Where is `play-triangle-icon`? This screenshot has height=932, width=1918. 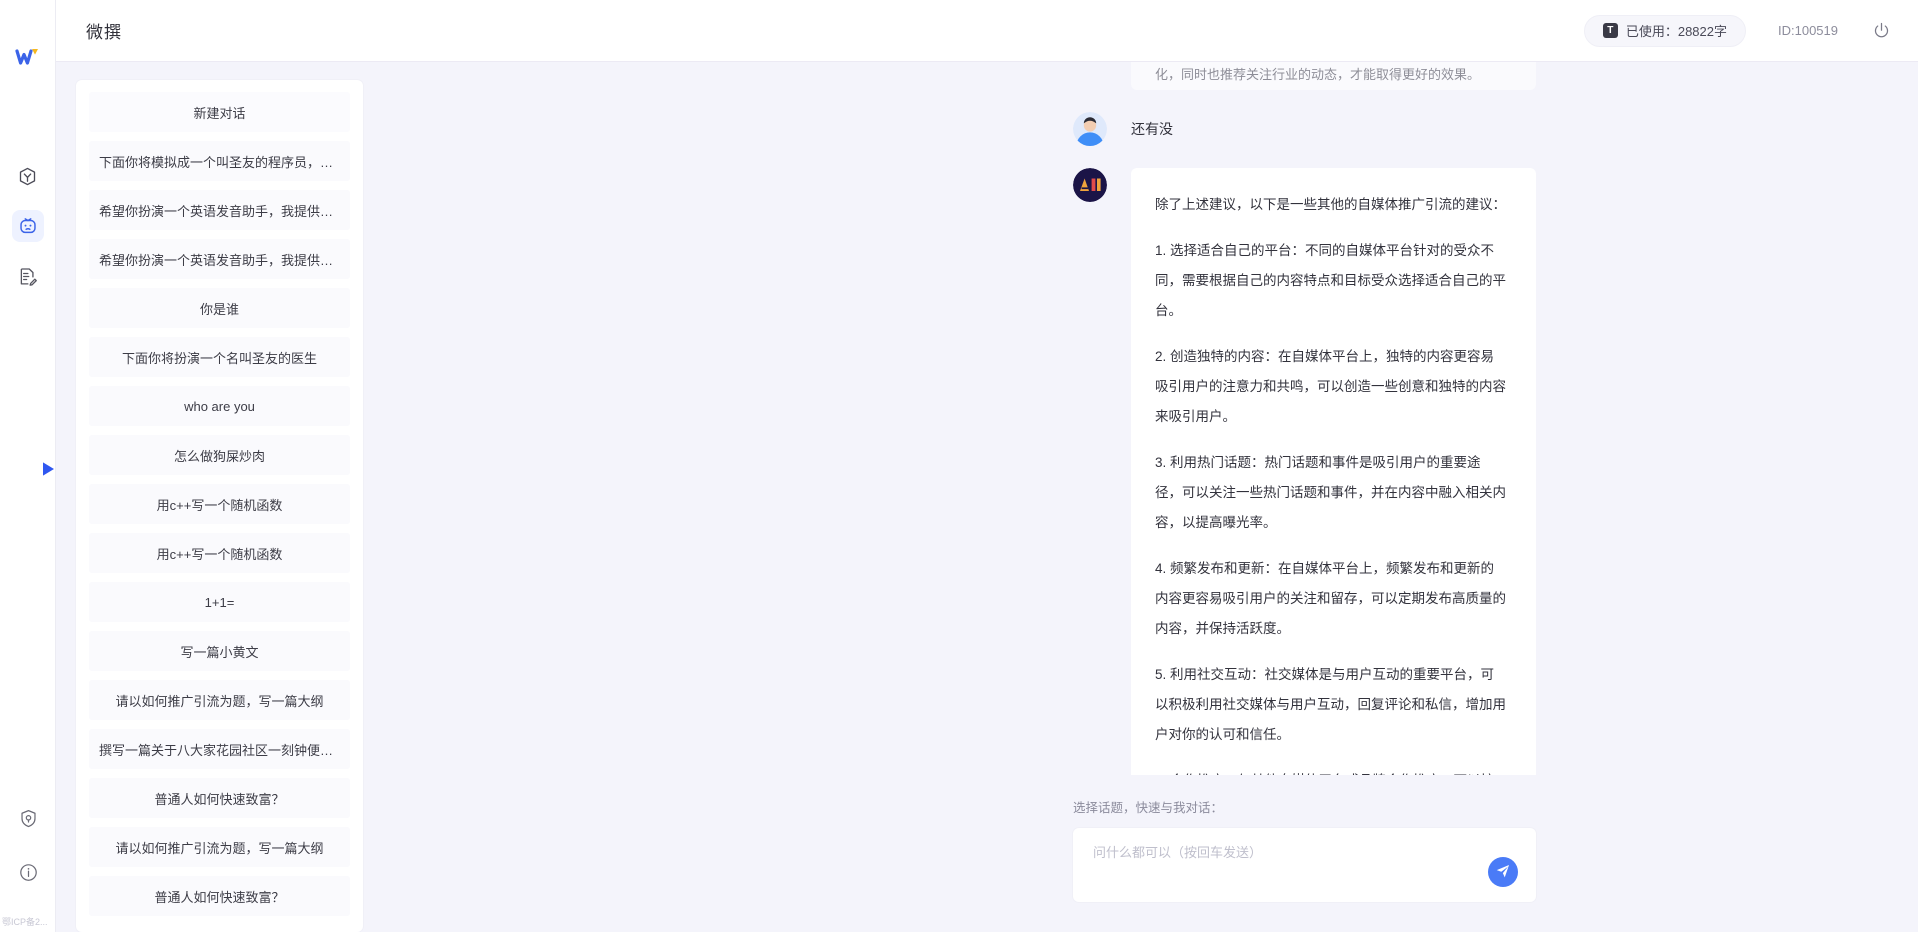 play-triangle-icon is located at coordinates (48, 469).